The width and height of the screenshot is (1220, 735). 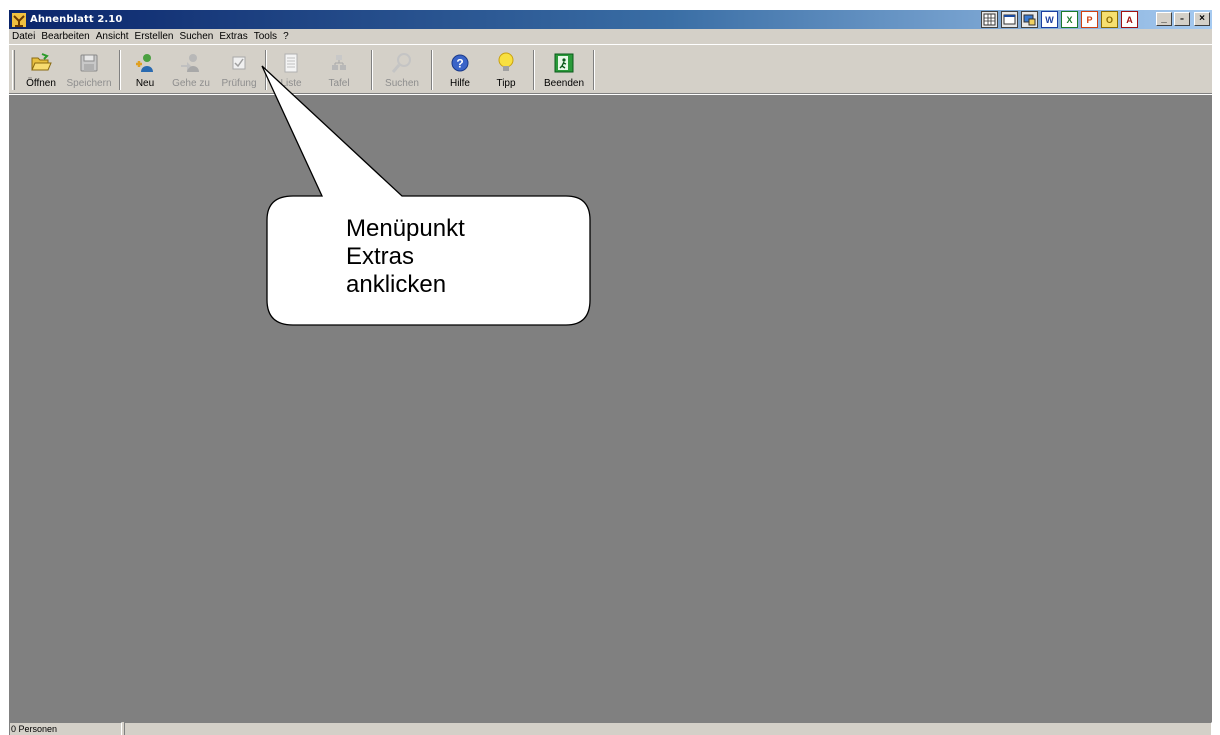 I want to click on powerpoint-icon: P, so click(x=1089, y=19).